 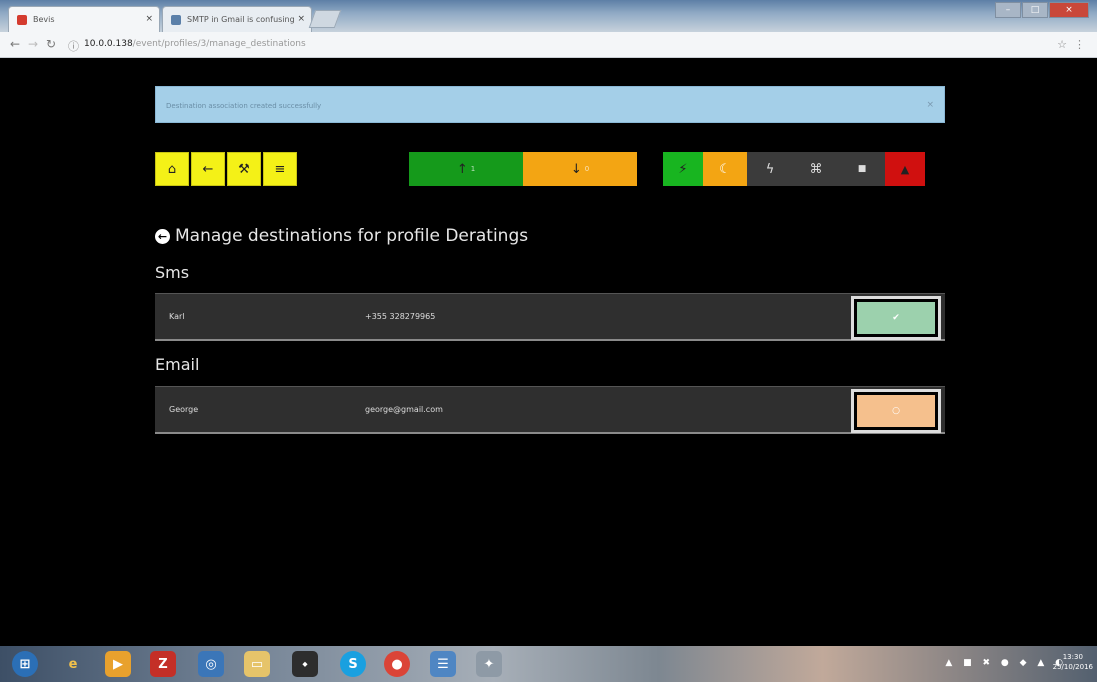 What do you see at coordinates (1079, 44) in the screenshot?
I see `menu-icon: ⋮` at bounding box center [1079, 44].